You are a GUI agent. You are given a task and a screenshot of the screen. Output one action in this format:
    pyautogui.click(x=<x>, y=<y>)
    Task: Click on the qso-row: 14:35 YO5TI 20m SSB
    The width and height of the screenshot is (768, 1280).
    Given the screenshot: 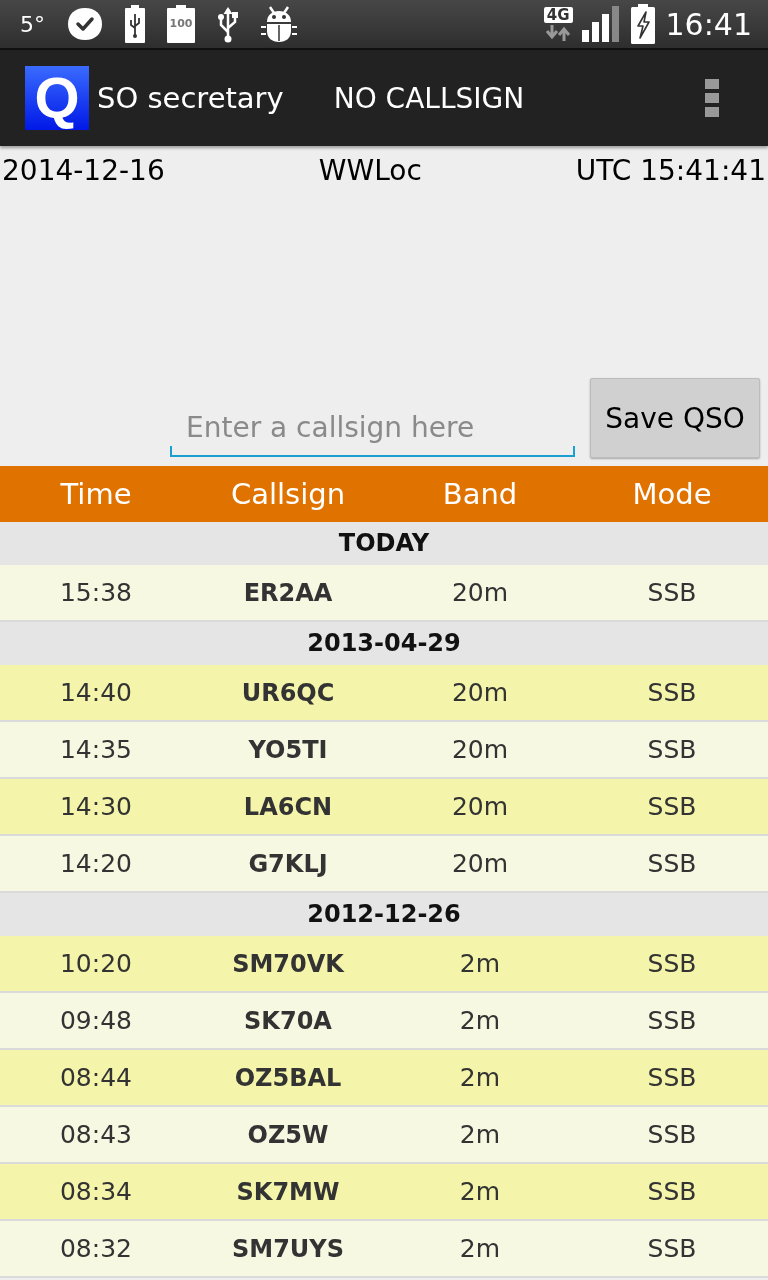 What is the action you would take?
    pyautogui.click(x=384, y=750)
    